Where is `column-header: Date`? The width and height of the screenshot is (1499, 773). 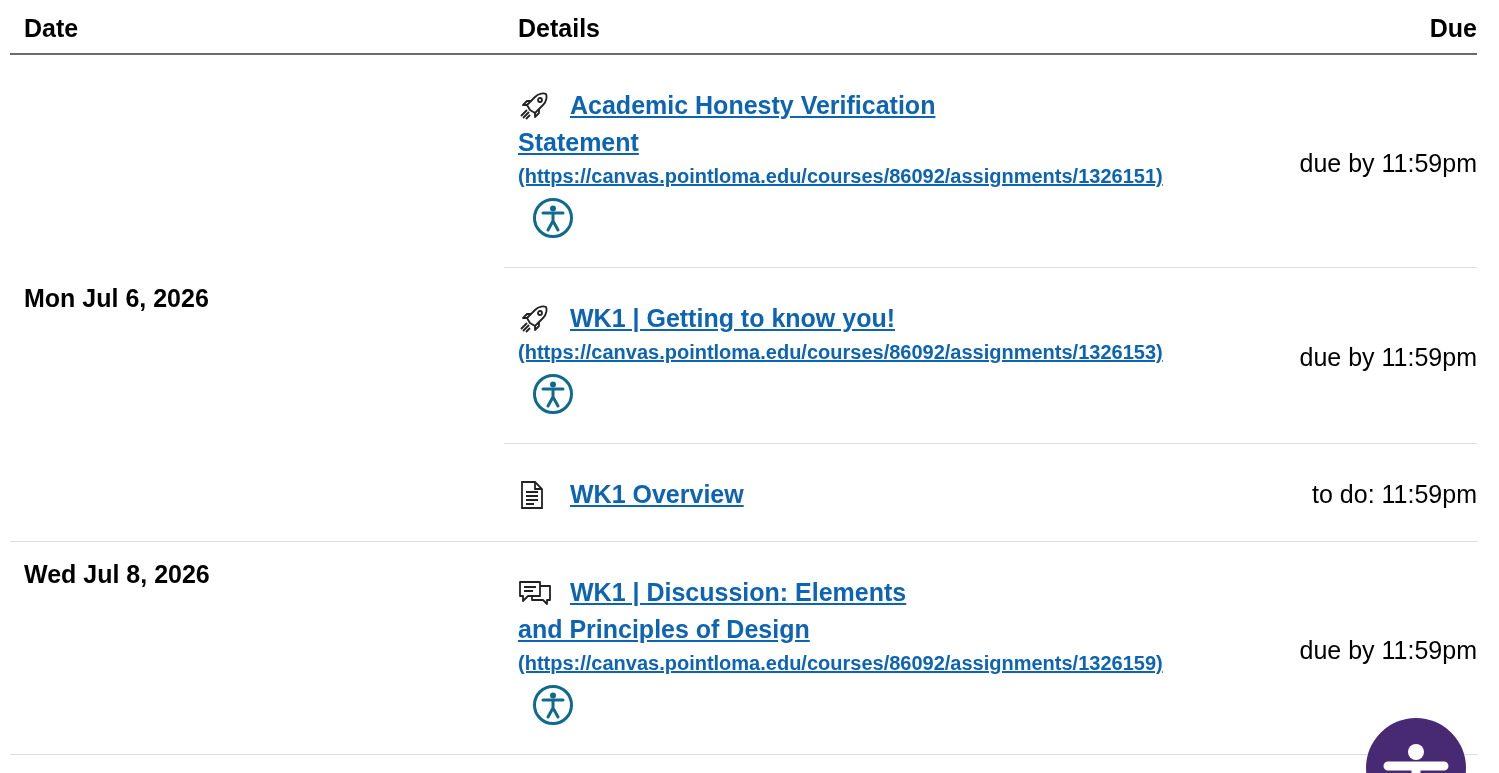 column-header: Date is located at coordinates (51, 28).